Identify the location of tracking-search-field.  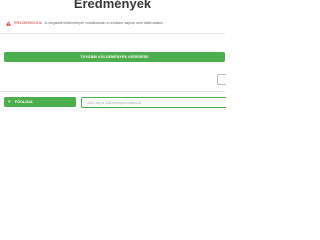
(153, 102).